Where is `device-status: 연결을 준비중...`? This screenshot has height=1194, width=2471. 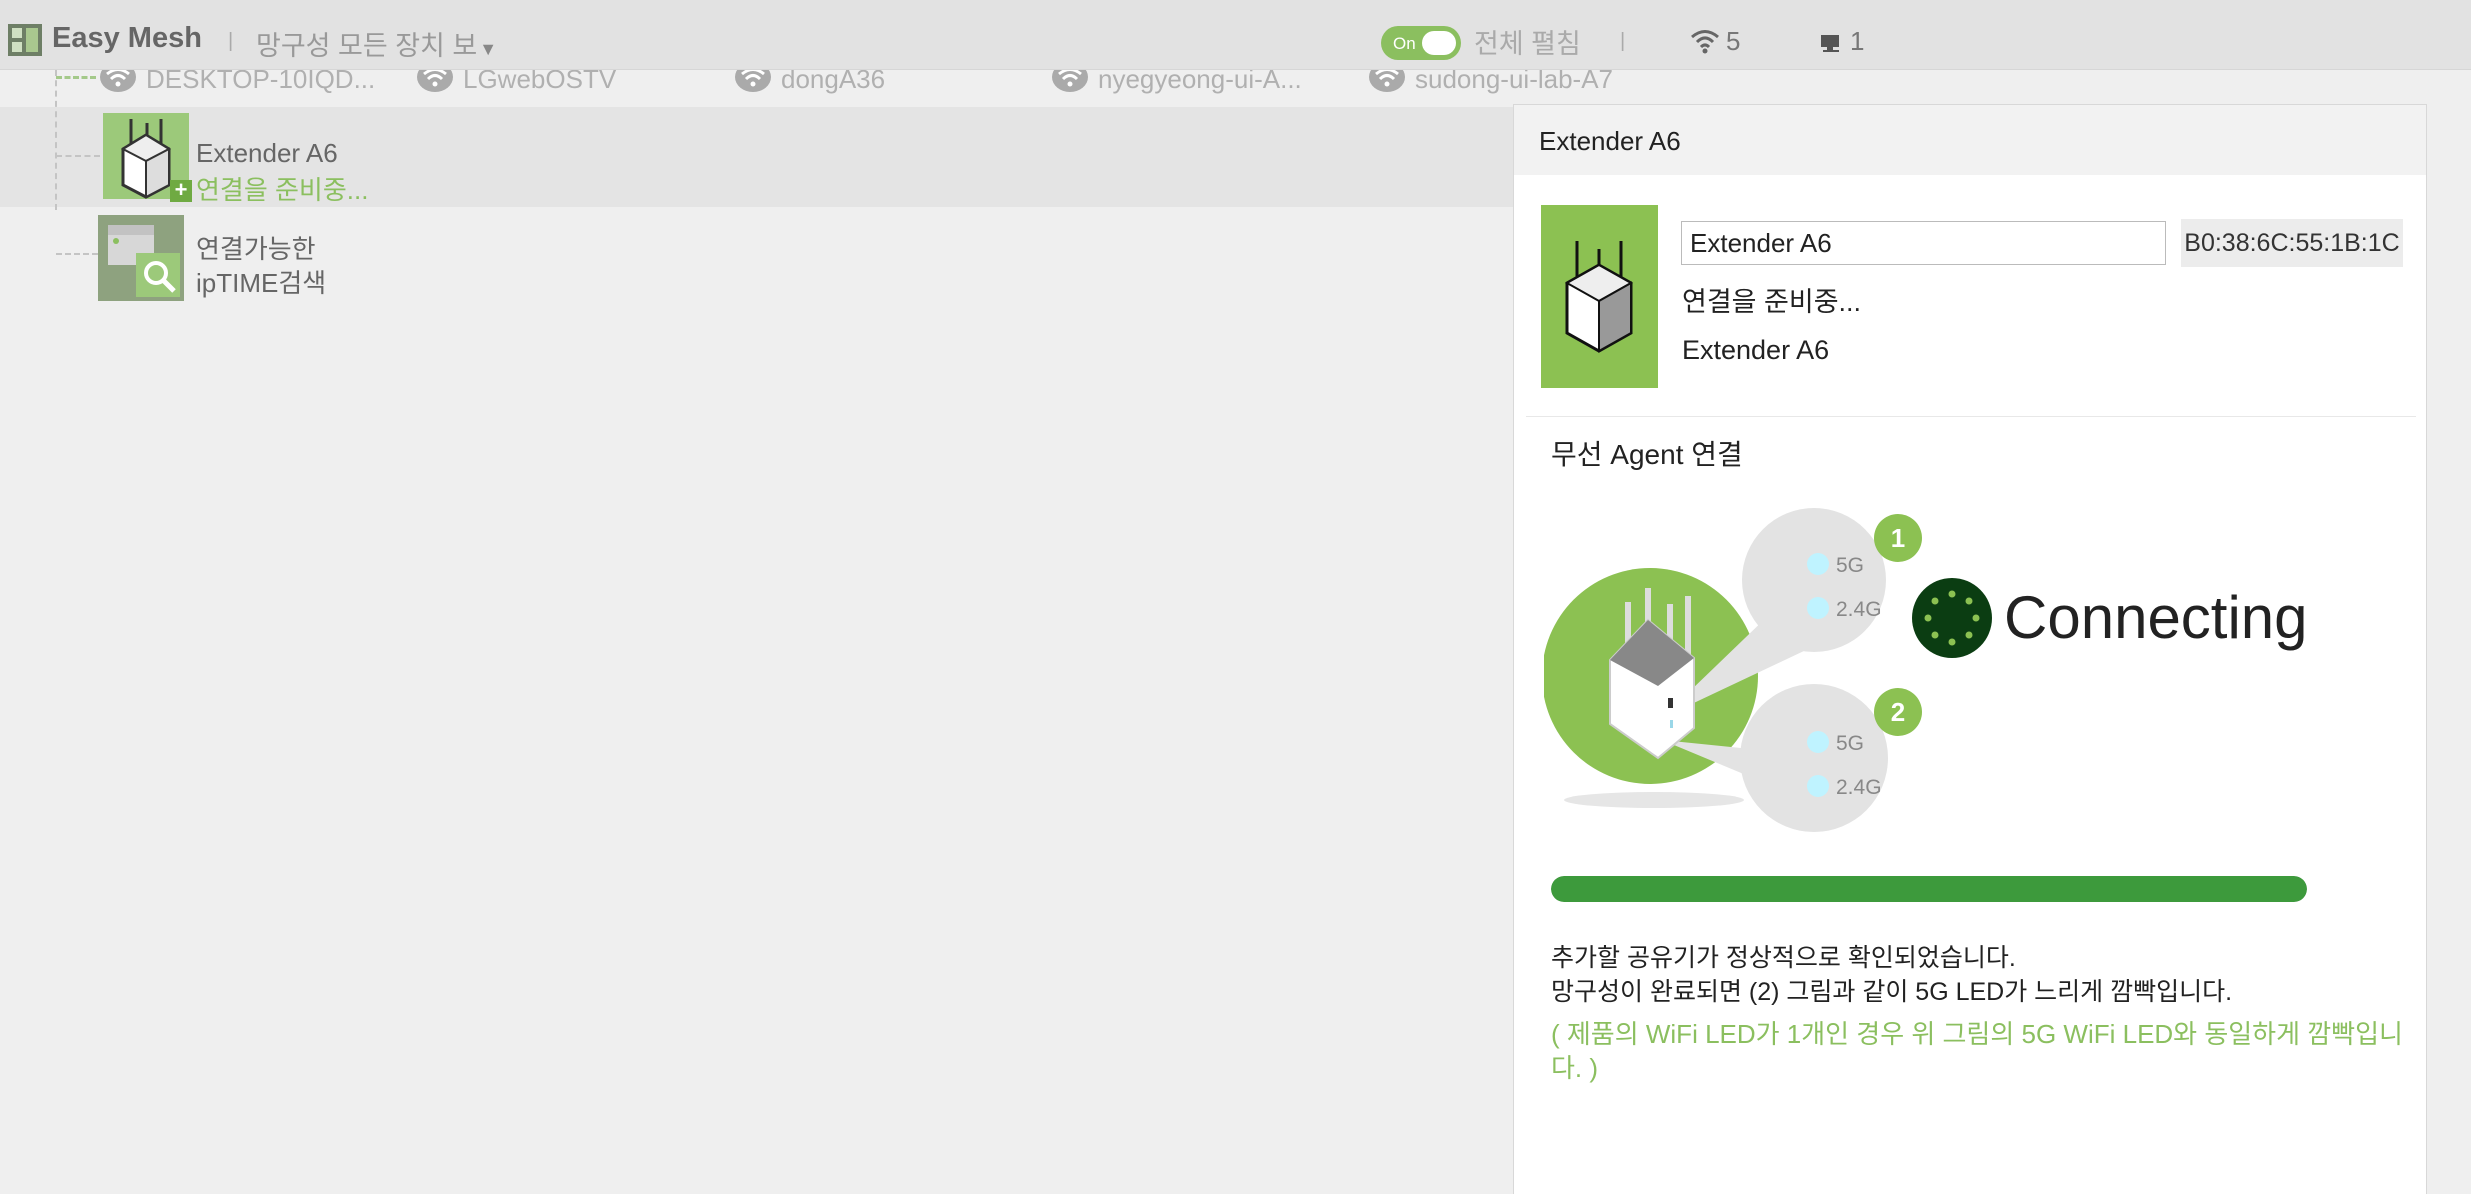
device-status: 연결을 준비중... is located at coordinates (1772, 302).